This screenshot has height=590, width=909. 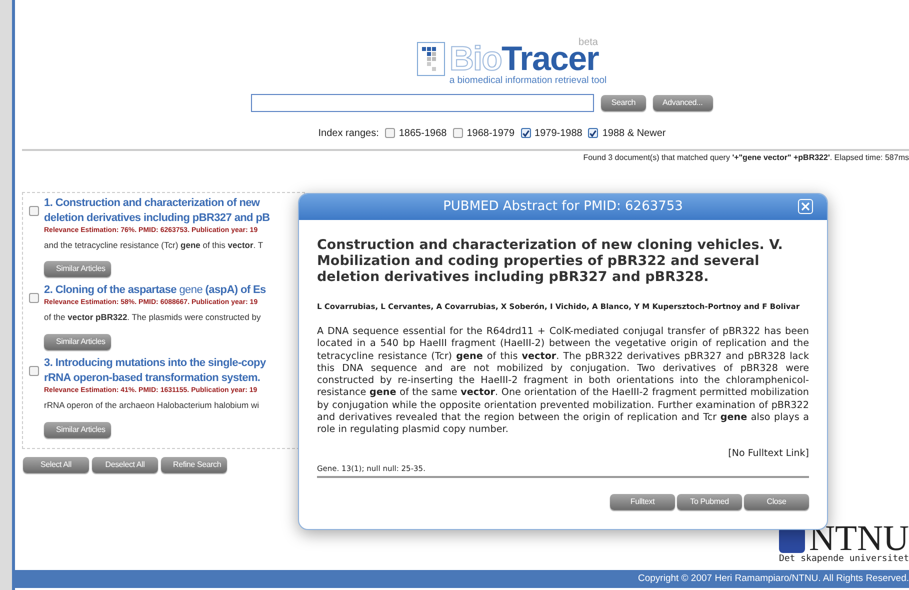 I want to click on index-ranges-label: Index ranges:, so click(x=348, y=133).